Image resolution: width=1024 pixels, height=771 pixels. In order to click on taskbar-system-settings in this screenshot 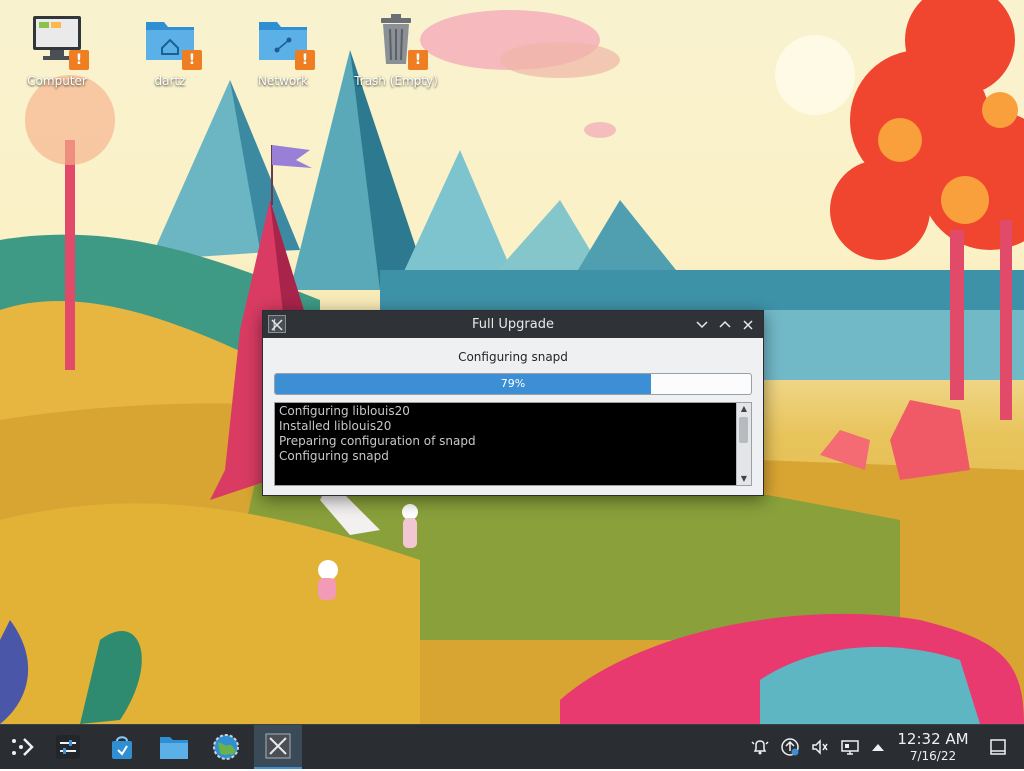, I will do `click(68, 747)`.